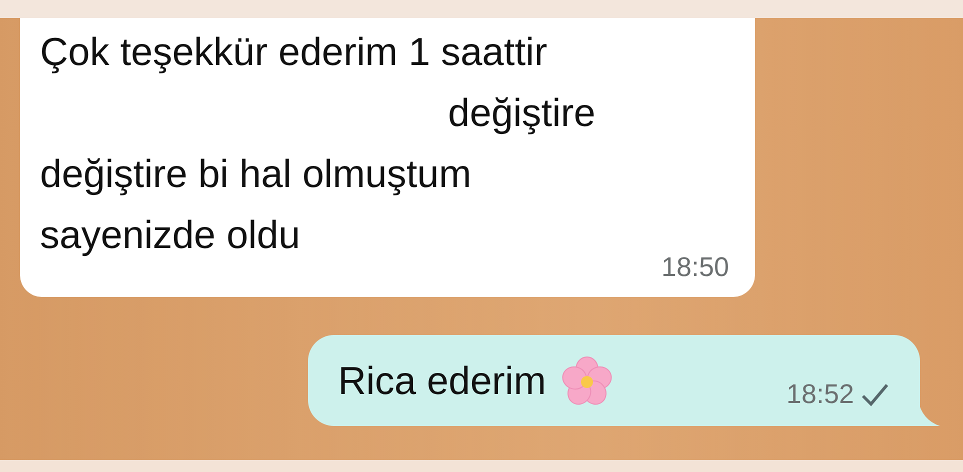  What do you see at coordinates (522, 114) in the screenshot?
I see `message-text: değiştire` at bounding box center [522, 114].